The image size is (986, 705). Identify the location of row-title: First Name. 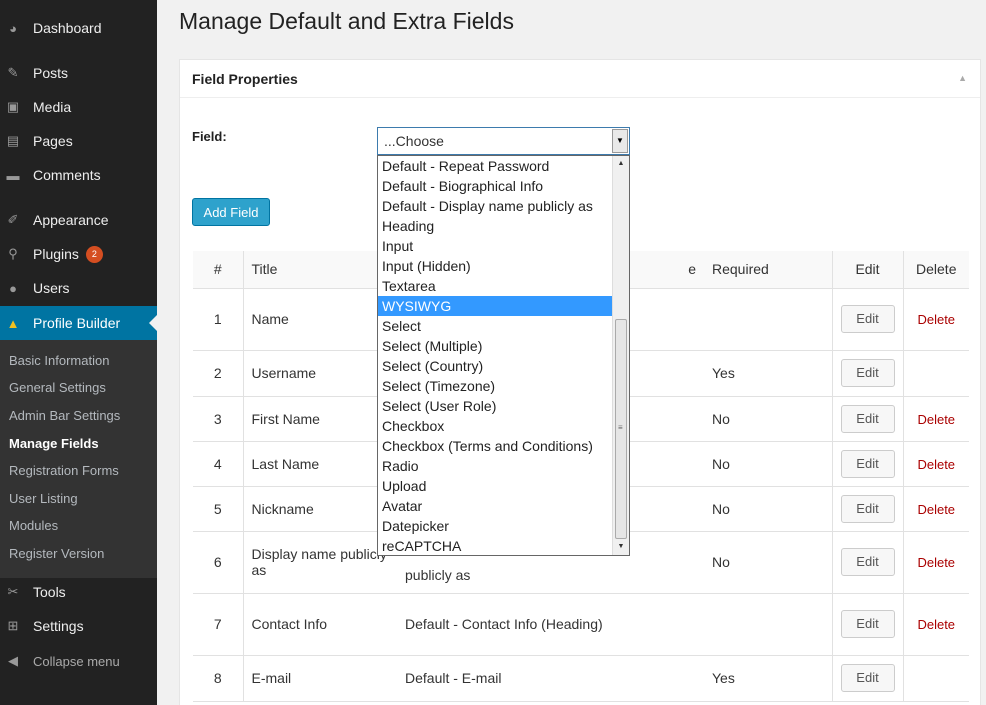
(320, 419).